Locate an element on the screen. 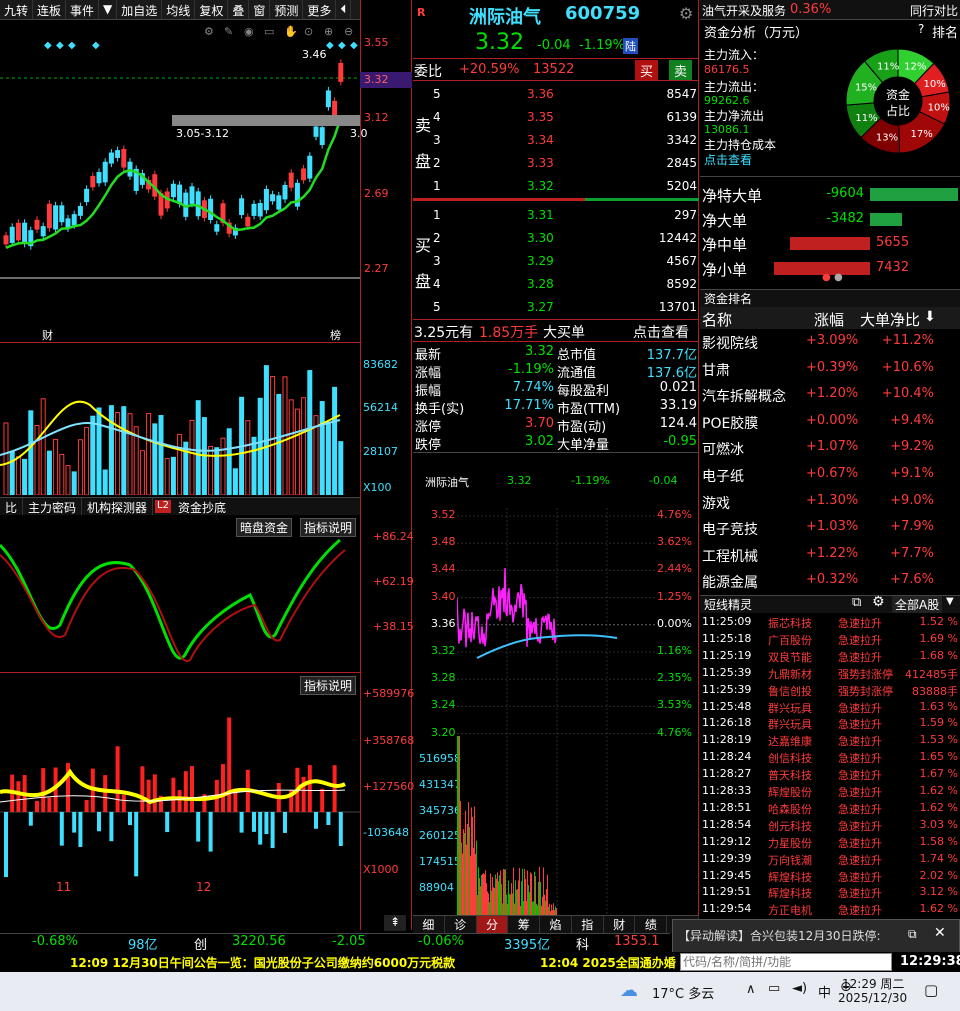 The image size is (960, 1011). shortline-row: 11:29:12 力星股份 急速拉升 1.58 % is located at coordinates (830, 842).